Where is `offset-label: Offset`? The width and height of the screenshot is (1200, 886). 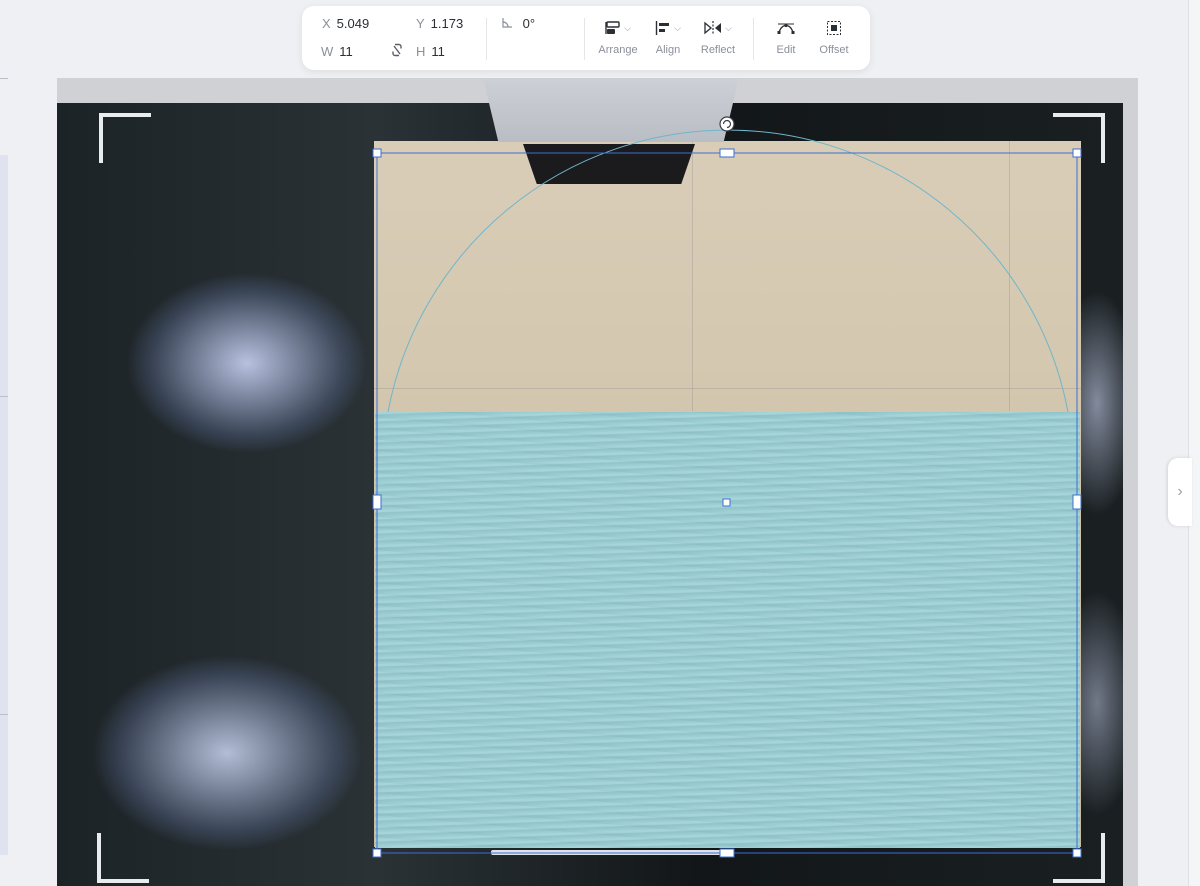 offset-label: Offset is located at coordinates (834, 50).